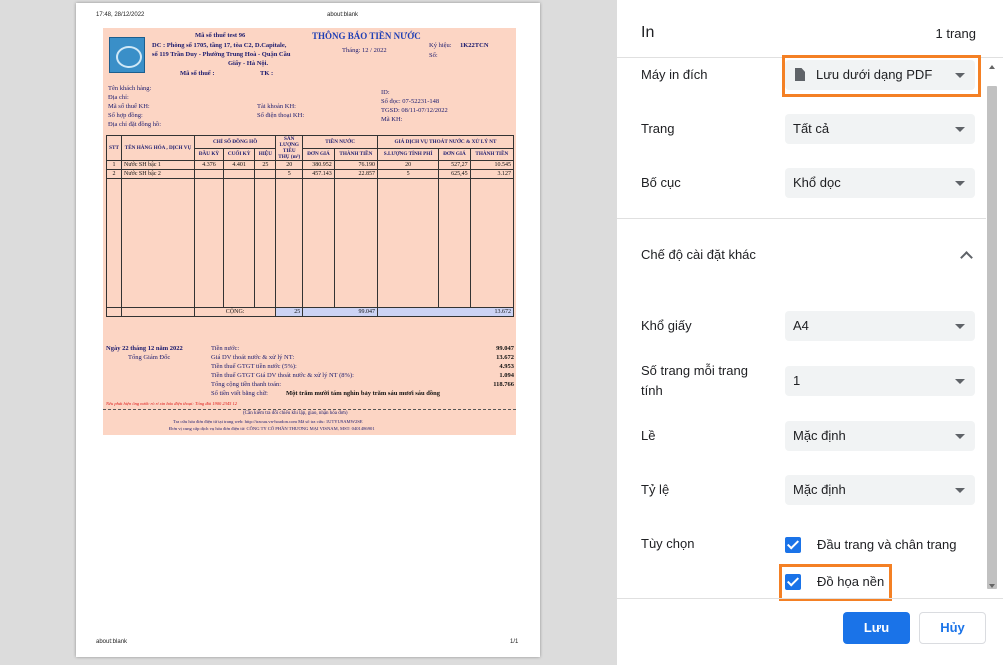  I want to click on dialog-title: In, so click(648, 32).